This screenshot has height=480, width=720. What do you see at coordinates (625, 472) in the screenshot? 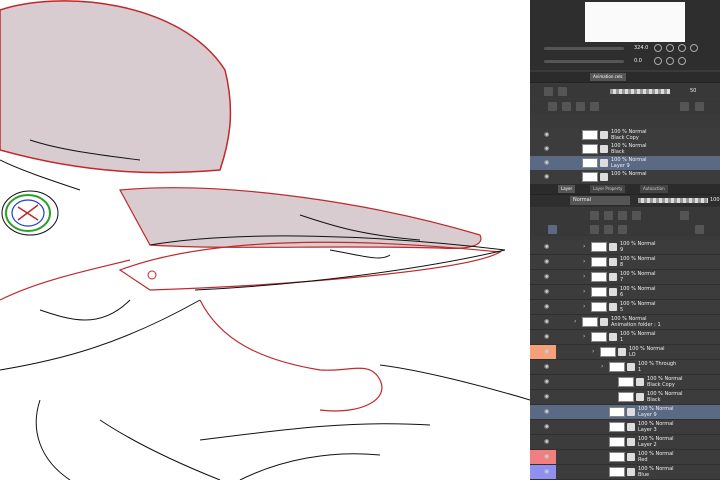
I see `layer-row: ◉ 100 % Normal Blue` at bounding box center [625, 472].